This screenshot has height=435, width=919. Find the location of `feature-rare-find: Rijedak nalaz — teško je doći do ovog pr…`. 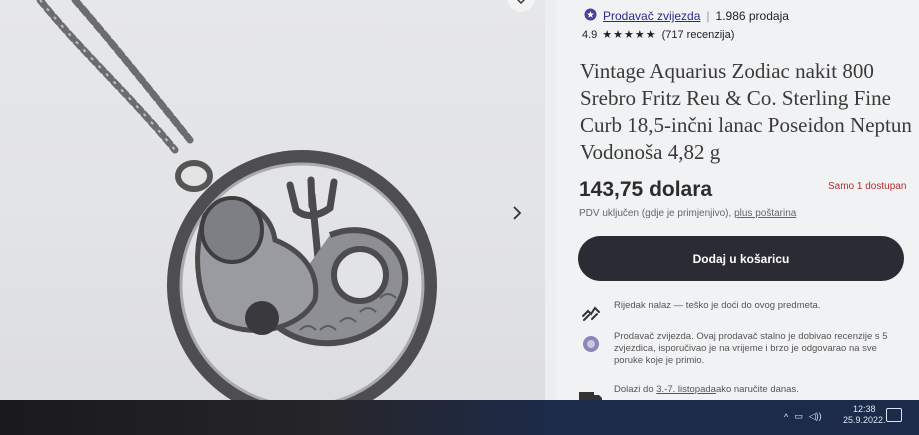

feature-rare-find: Rijedak nalaz — teško je doći do ovog pr… is located at coordinates (699, 313).